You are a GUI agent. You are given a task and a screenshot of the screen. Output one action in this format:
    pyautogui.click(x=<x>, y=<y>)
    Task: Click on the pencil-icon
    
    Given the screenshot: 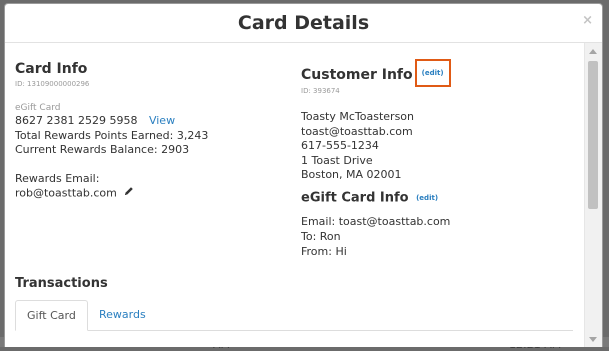 What is the action you would take?
    pyautogui.click(x=129, y=193)
    